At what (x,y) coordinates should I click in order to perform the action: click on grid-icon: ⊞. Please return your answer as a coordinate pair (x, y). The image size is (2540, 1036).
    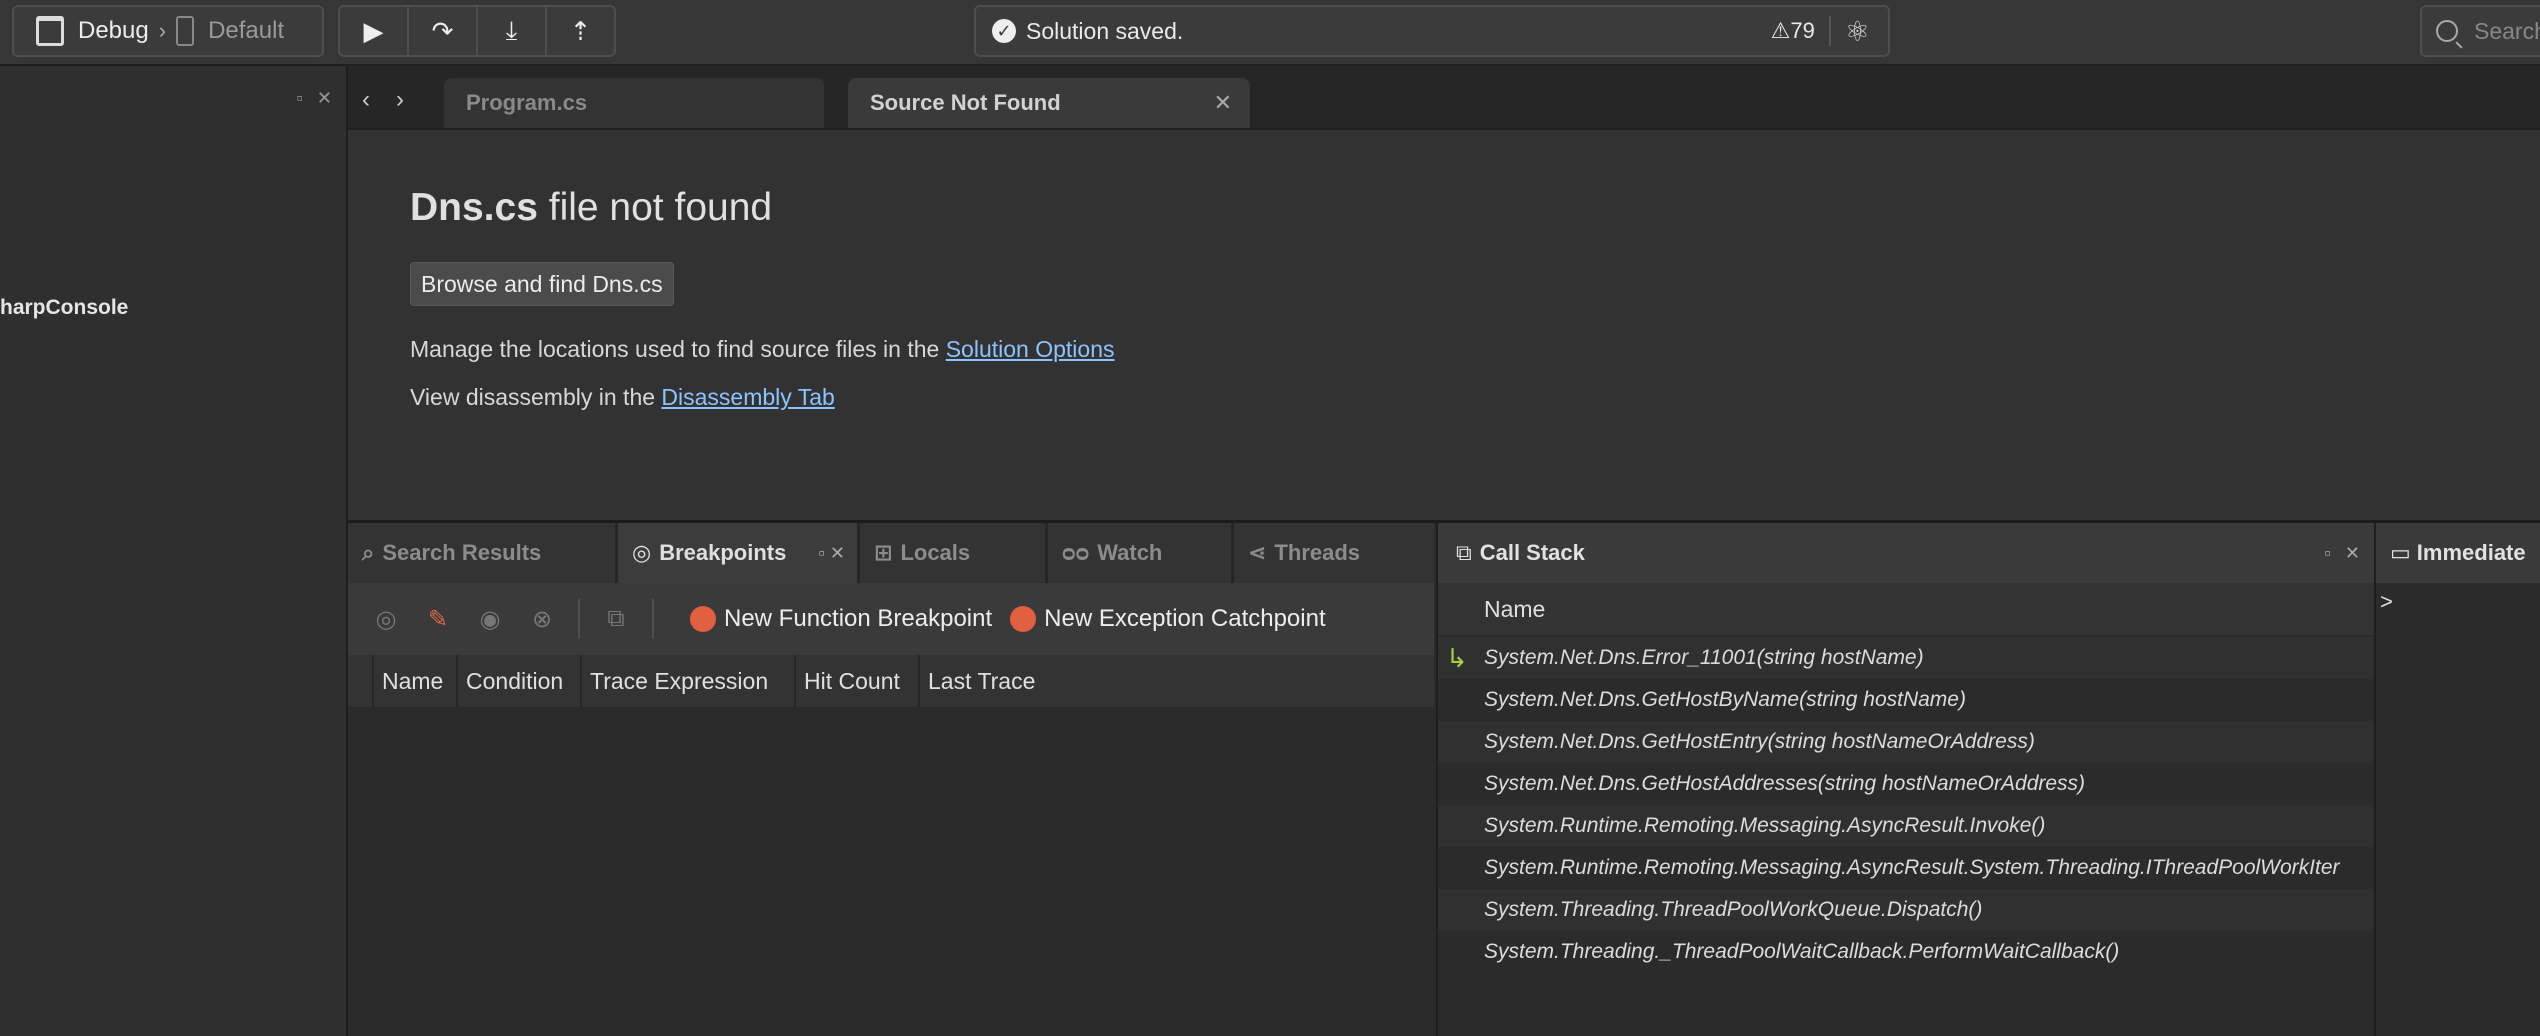
    Looking at the image, I should click on (883, 552).